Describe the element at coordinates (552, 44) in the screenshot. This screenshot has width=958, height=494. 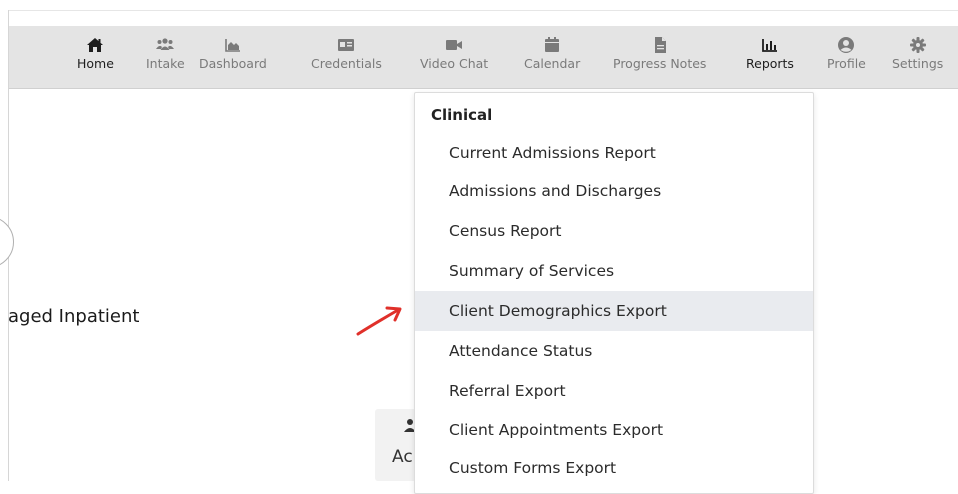
I see `calendar-icon` at that location.